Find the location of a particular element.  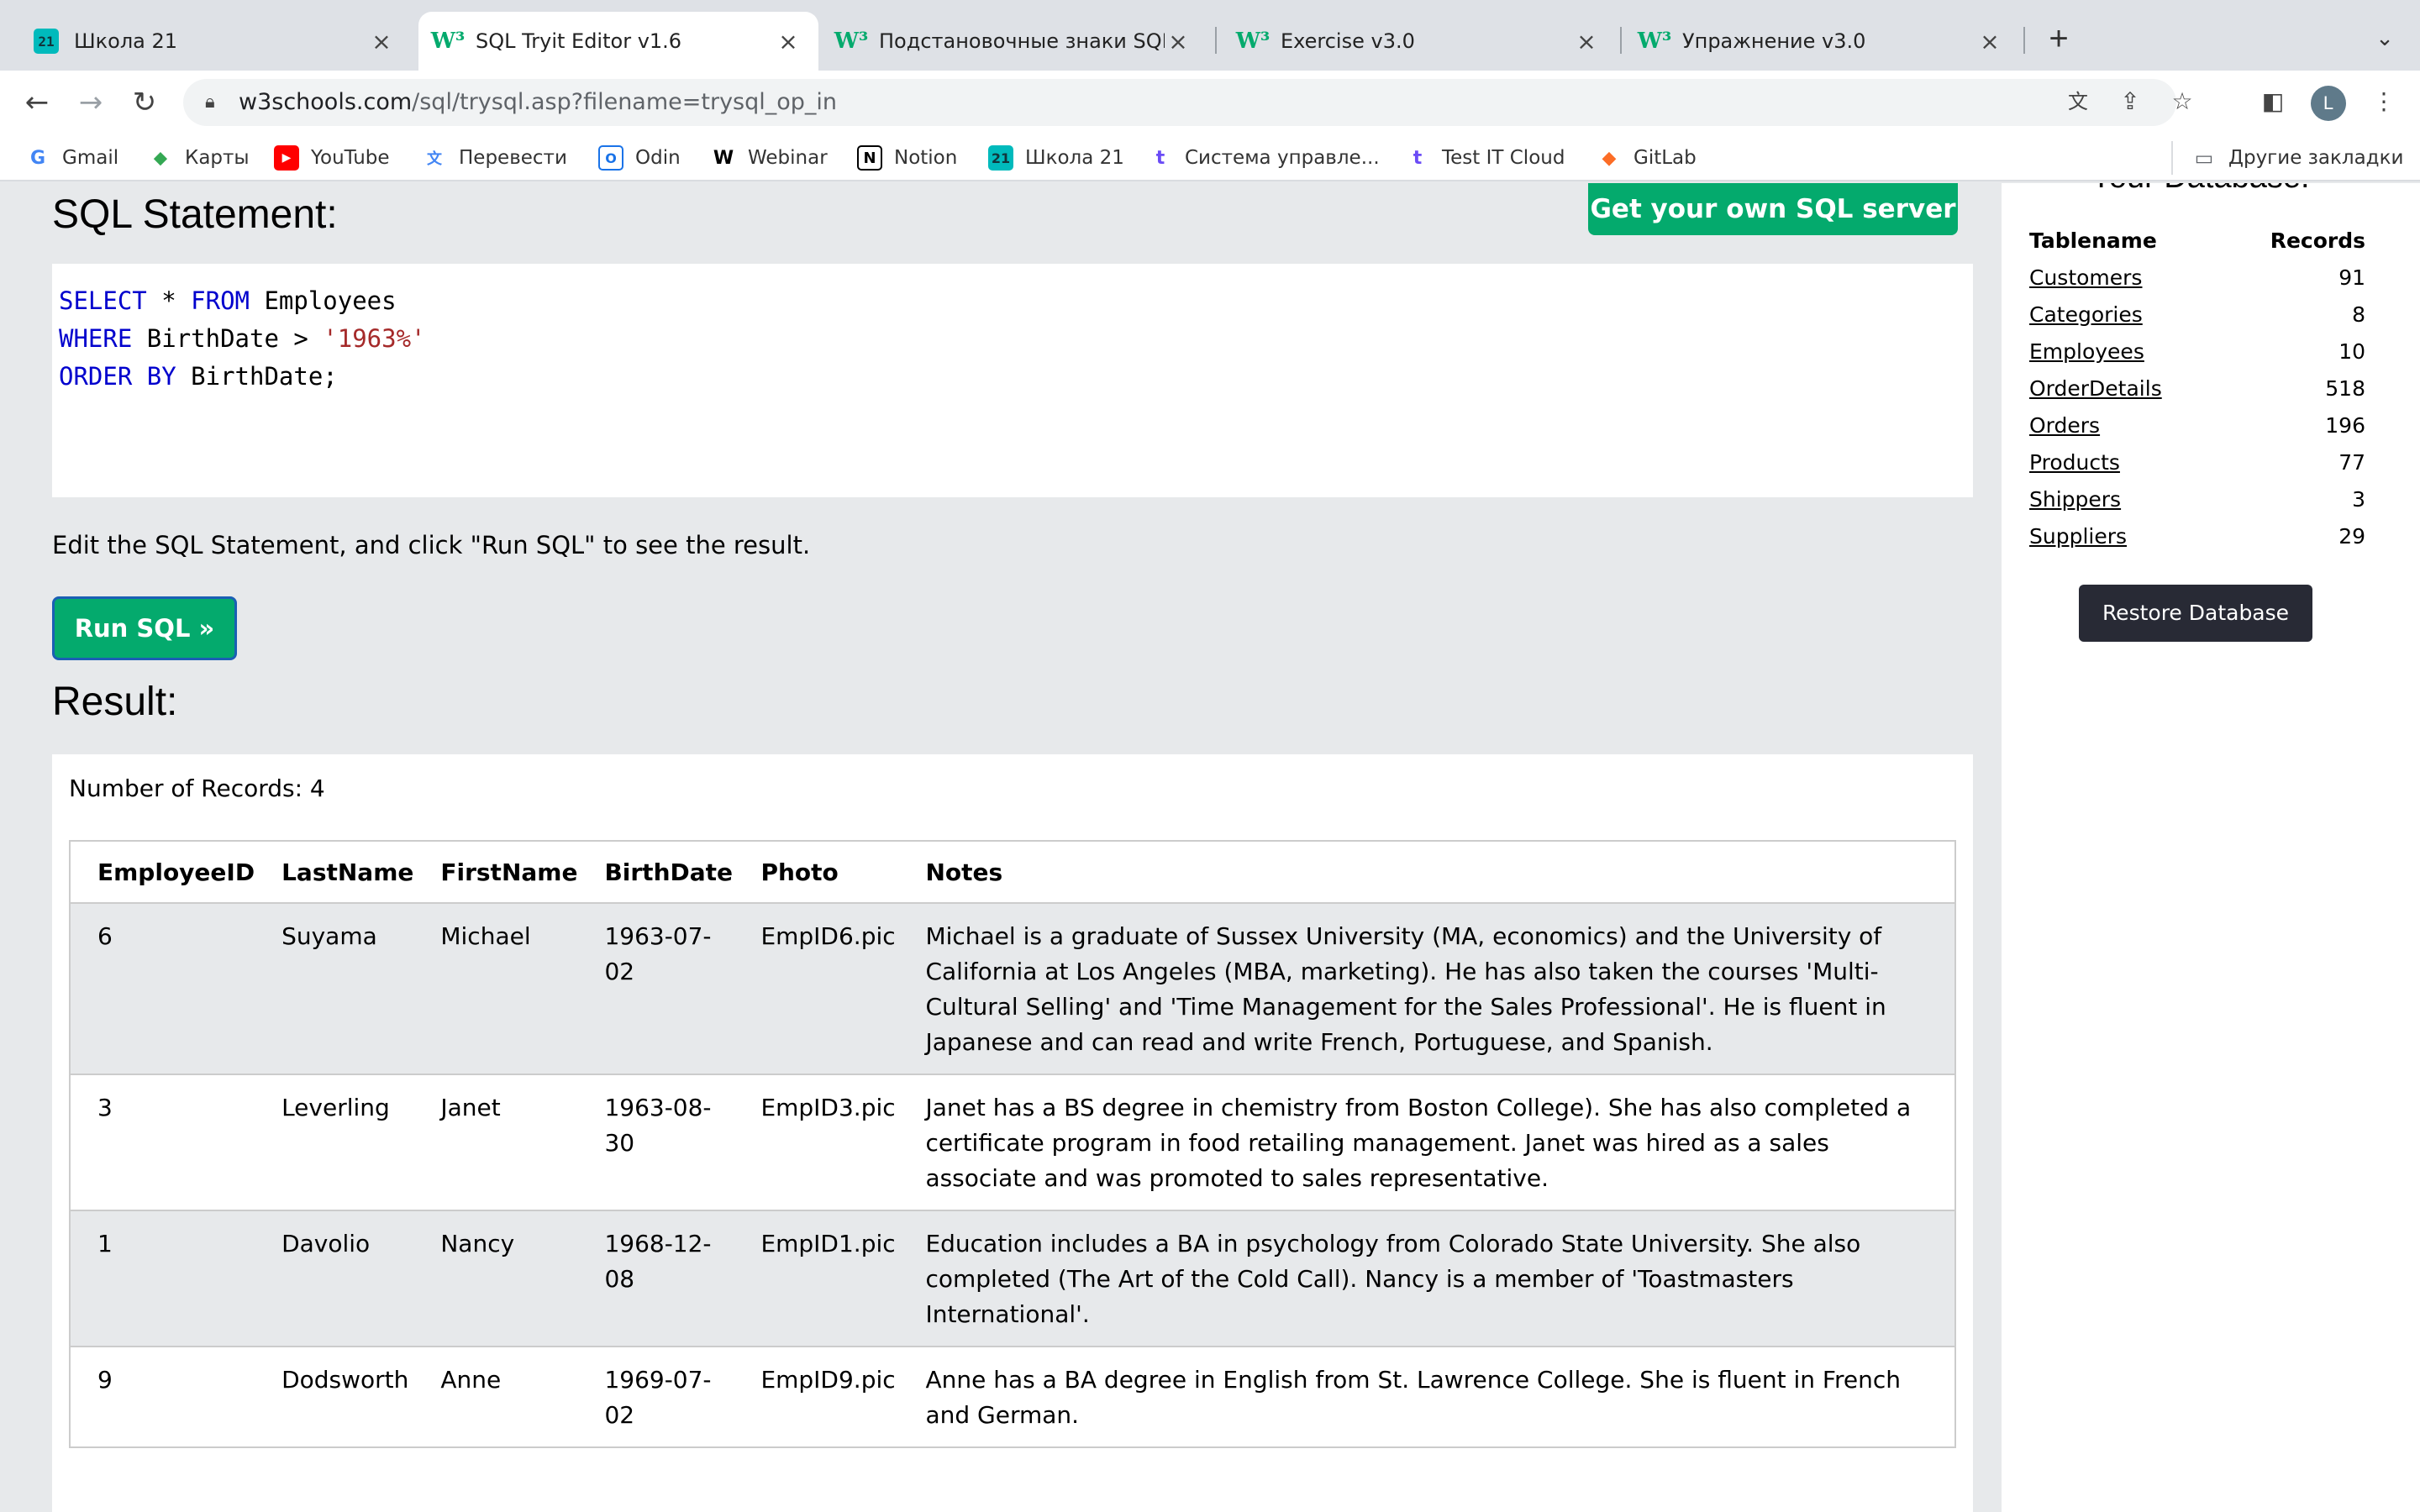

webinar-icon: W is located at coordinates (723, 158).